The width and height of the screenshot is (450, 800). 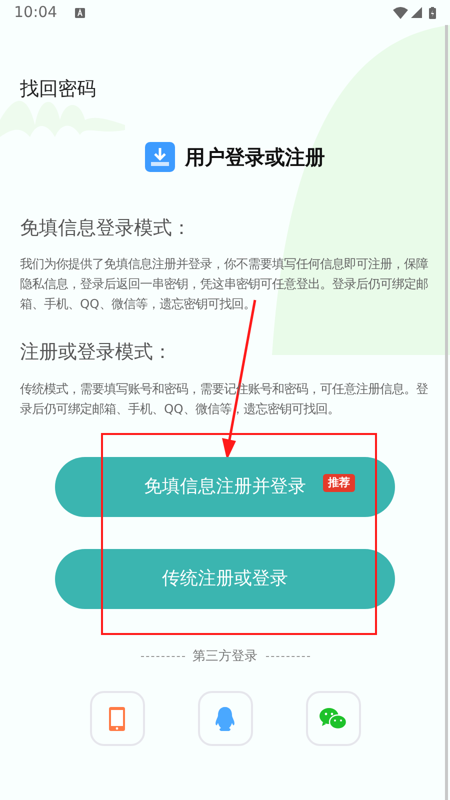 What do you see at coordinates (80, 13) in the screenshot?
I see `notification-icon` at bounding box center [80, 13].